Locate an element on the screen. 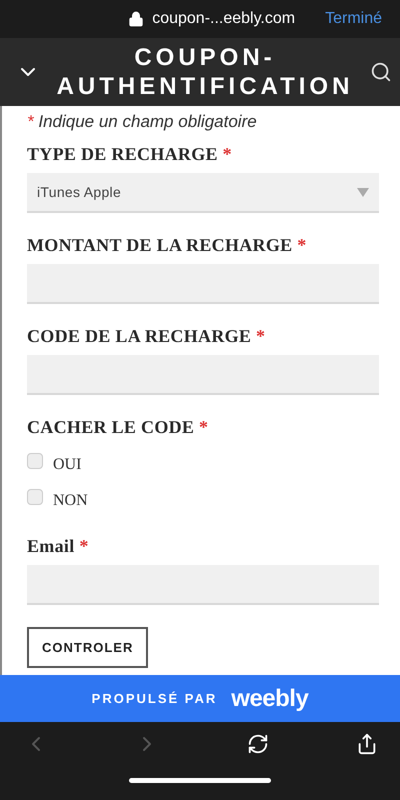 This screenshot has height=800, width=400. lock-icon is located at coordinates (136, 19).